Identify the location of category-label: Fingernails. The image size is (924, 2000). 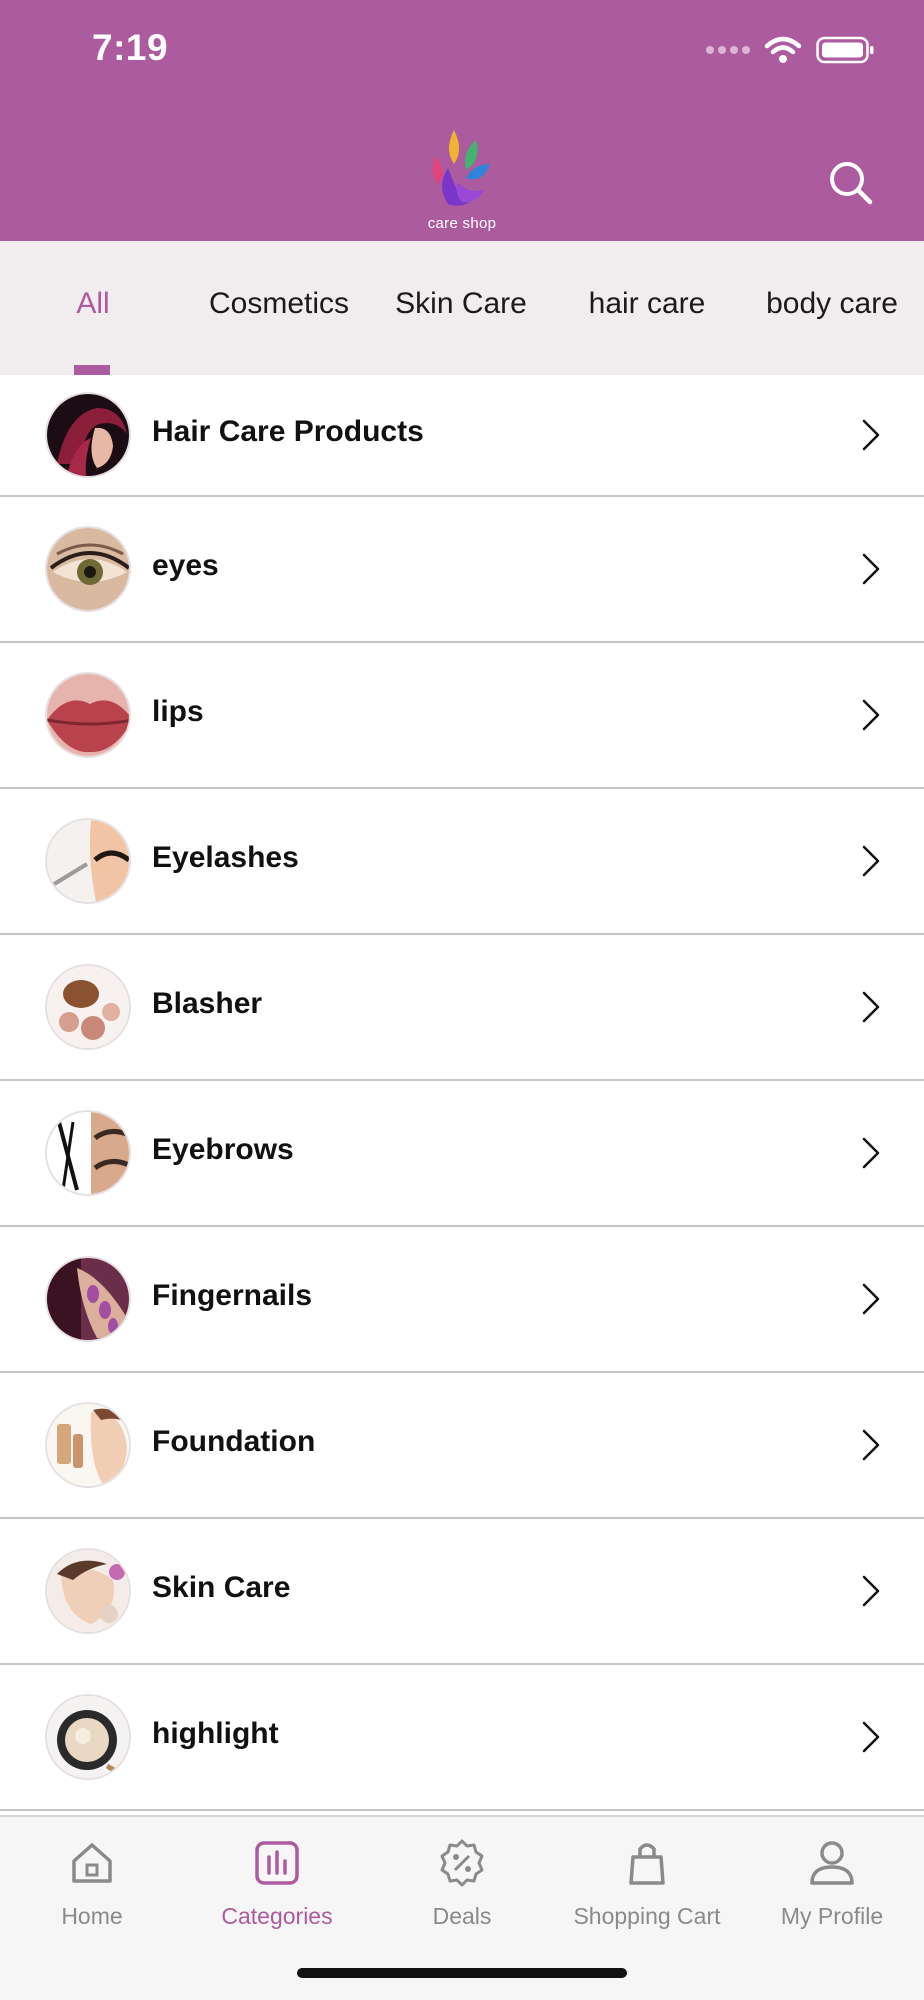
(232, 1295).